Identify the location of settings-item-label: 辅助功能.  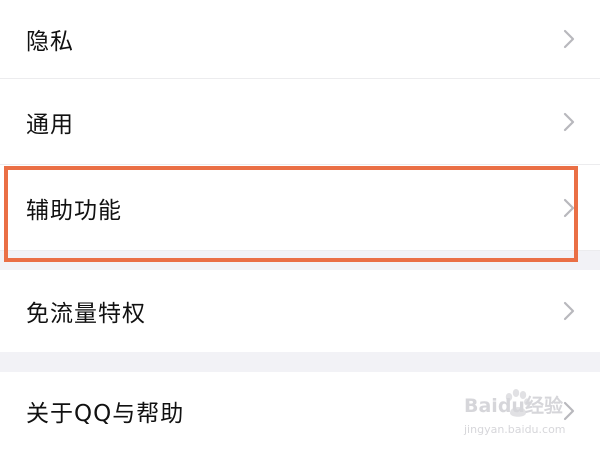
(74, 210).